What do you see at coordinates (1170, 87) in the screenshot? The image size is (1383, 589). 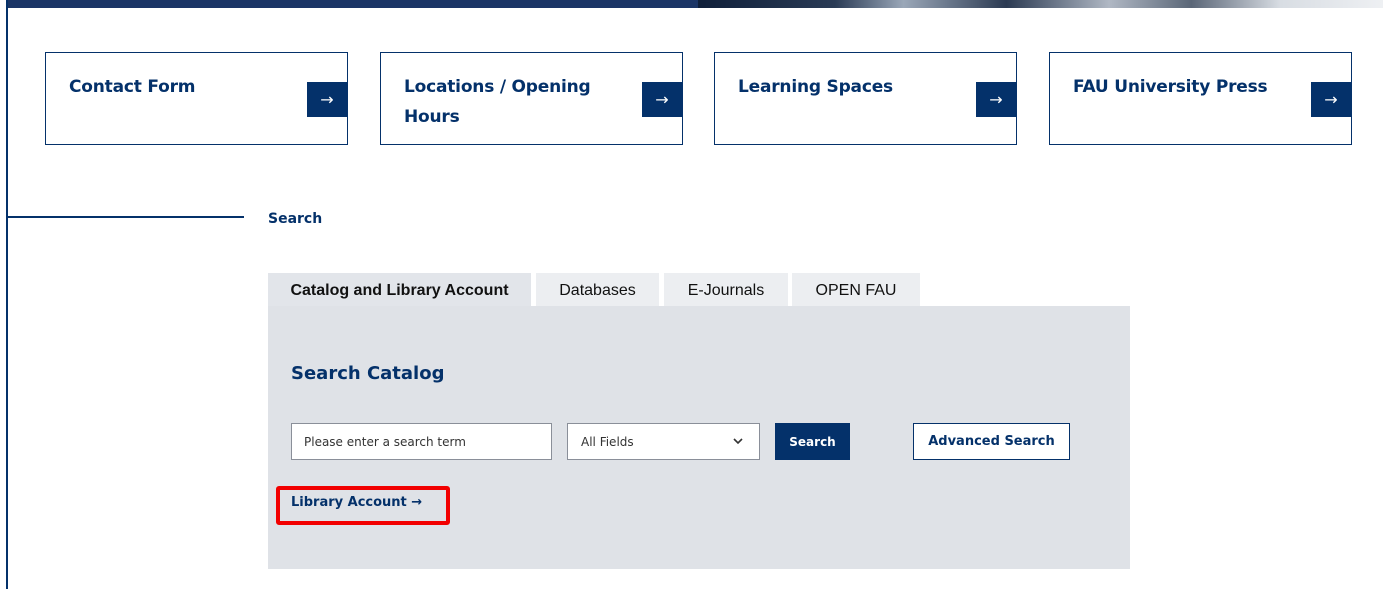 I see `quick-link-label: FAU University Press` at bounding box center [1170, 87].